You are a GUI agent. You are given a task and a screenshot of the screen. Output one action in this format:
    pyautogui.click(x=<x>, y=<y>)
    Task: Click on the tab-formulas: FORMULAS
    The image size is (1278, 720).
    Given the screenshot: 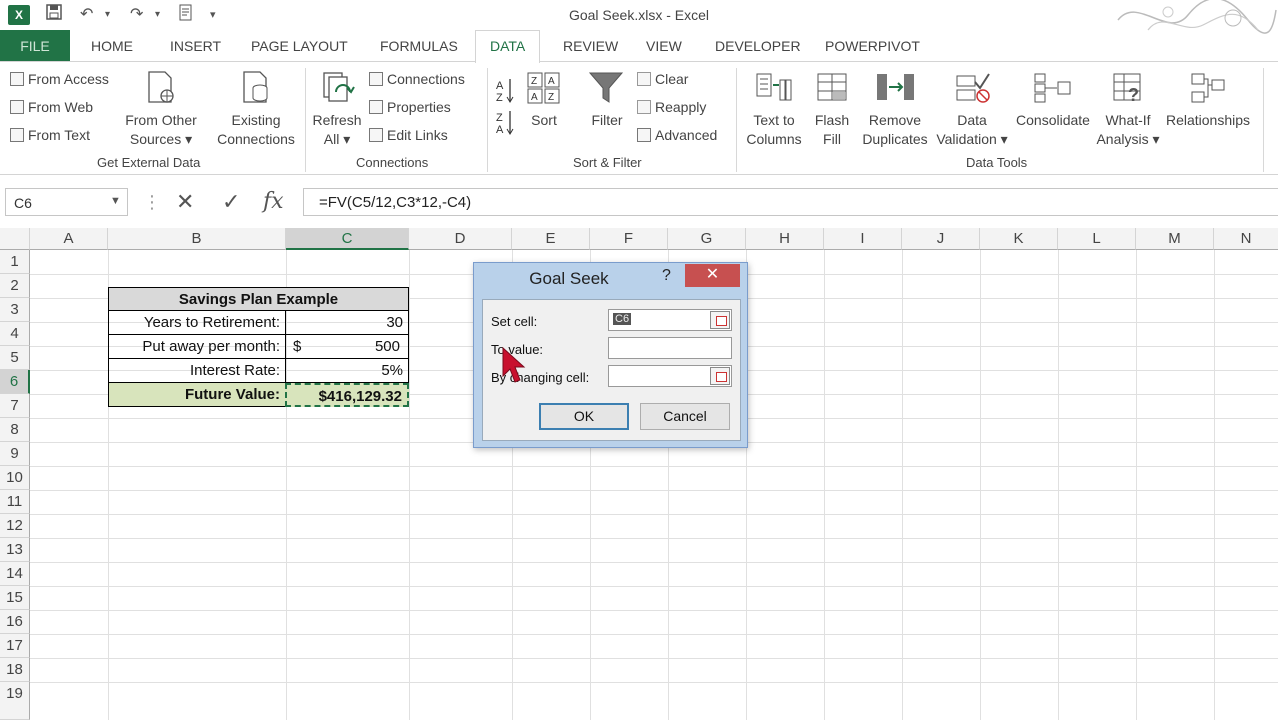 What is the action you would take?
    pyautogui.click(x=419, y=46)
    